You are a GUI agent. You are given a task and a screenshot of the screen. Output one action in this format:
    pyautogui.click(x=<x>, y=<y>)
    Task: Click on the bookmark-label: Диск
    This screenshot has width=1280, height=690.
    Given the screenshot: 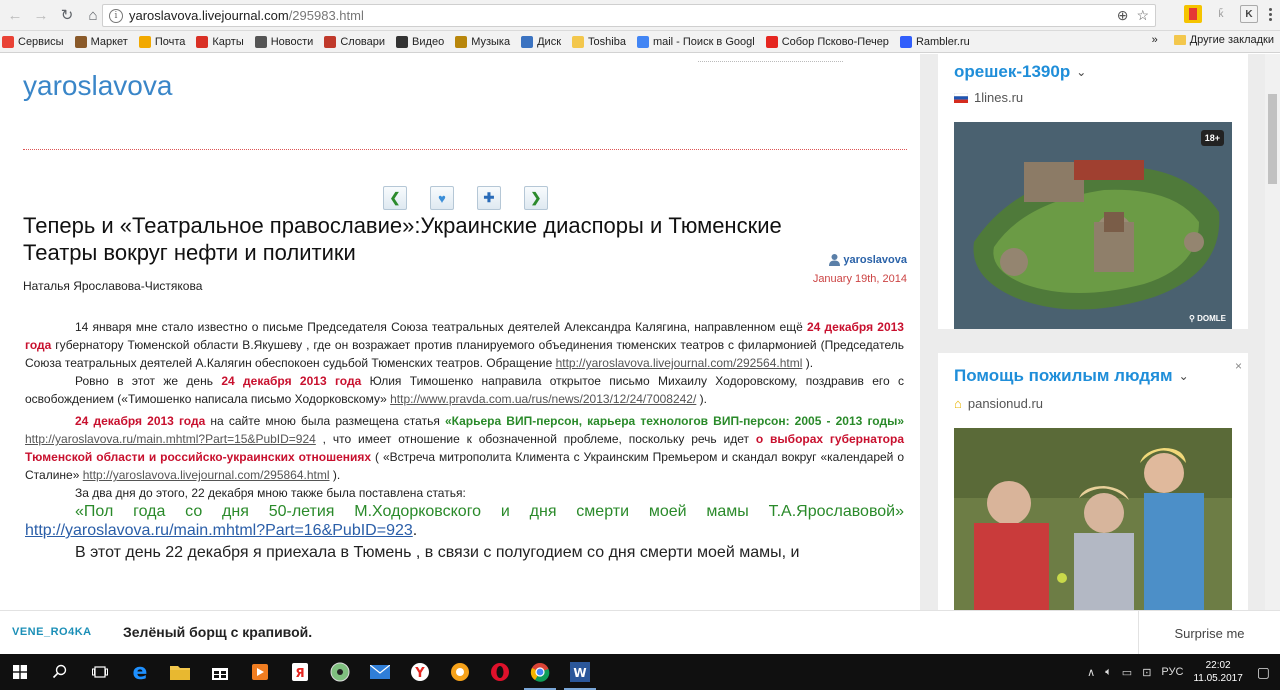 What is the action you would take?
    pyautogui.click(x=549, y=41)
    